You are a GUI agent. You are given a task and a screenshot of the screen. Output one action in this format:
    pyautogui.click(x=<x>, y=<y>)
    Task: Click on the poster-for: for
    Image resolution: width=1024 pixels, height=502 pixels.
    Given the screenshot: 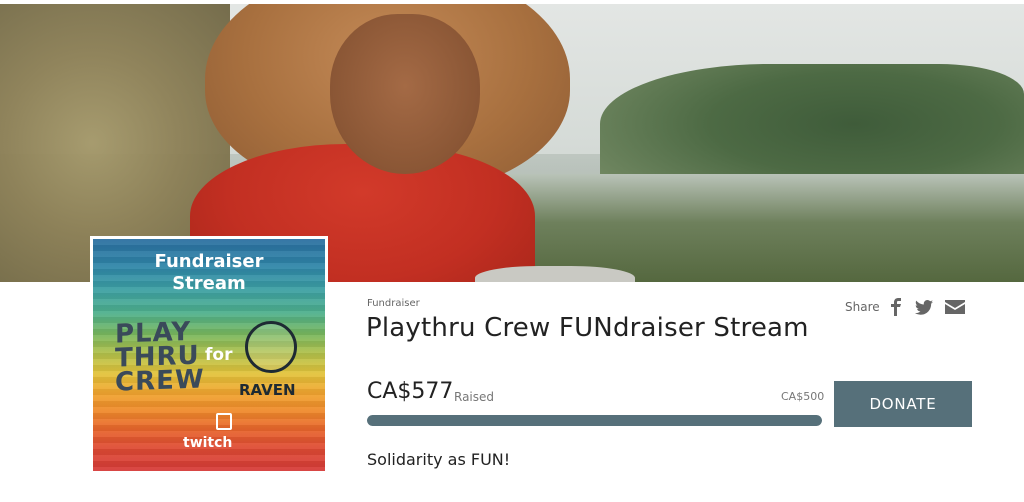 What is the action you would take?
    pyautogui.click(x=219, y=355)
    